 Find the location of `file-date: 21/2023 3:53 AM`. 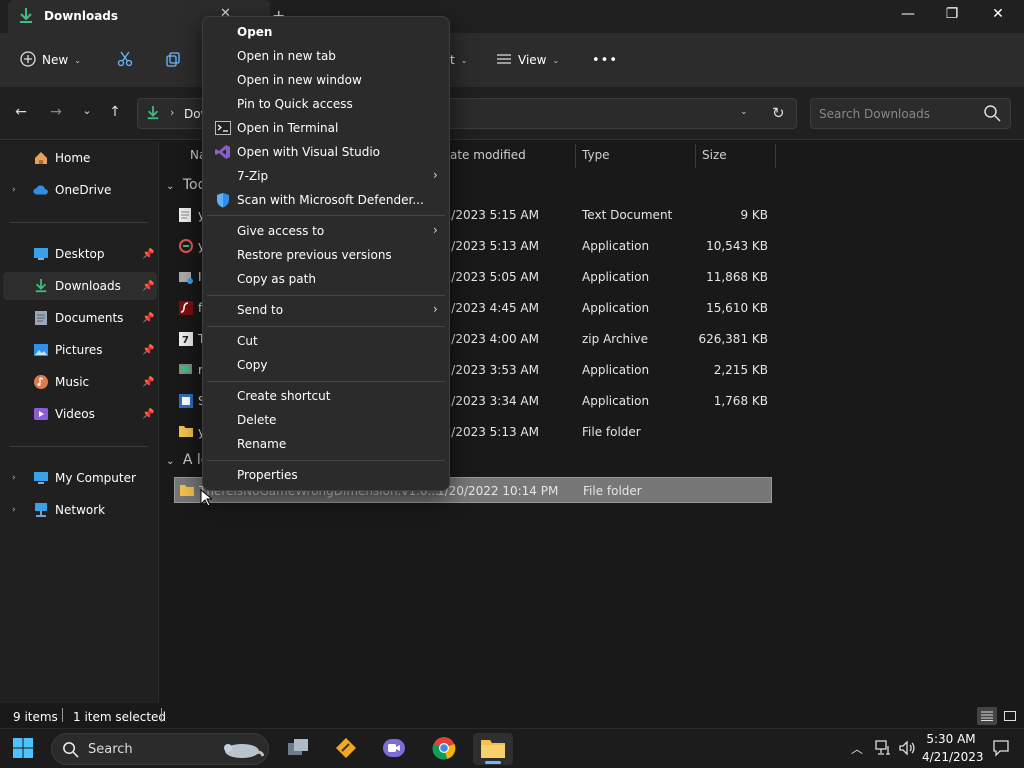

file-date: 21/2023 3:53 AM is located at coordinates (487, 370).